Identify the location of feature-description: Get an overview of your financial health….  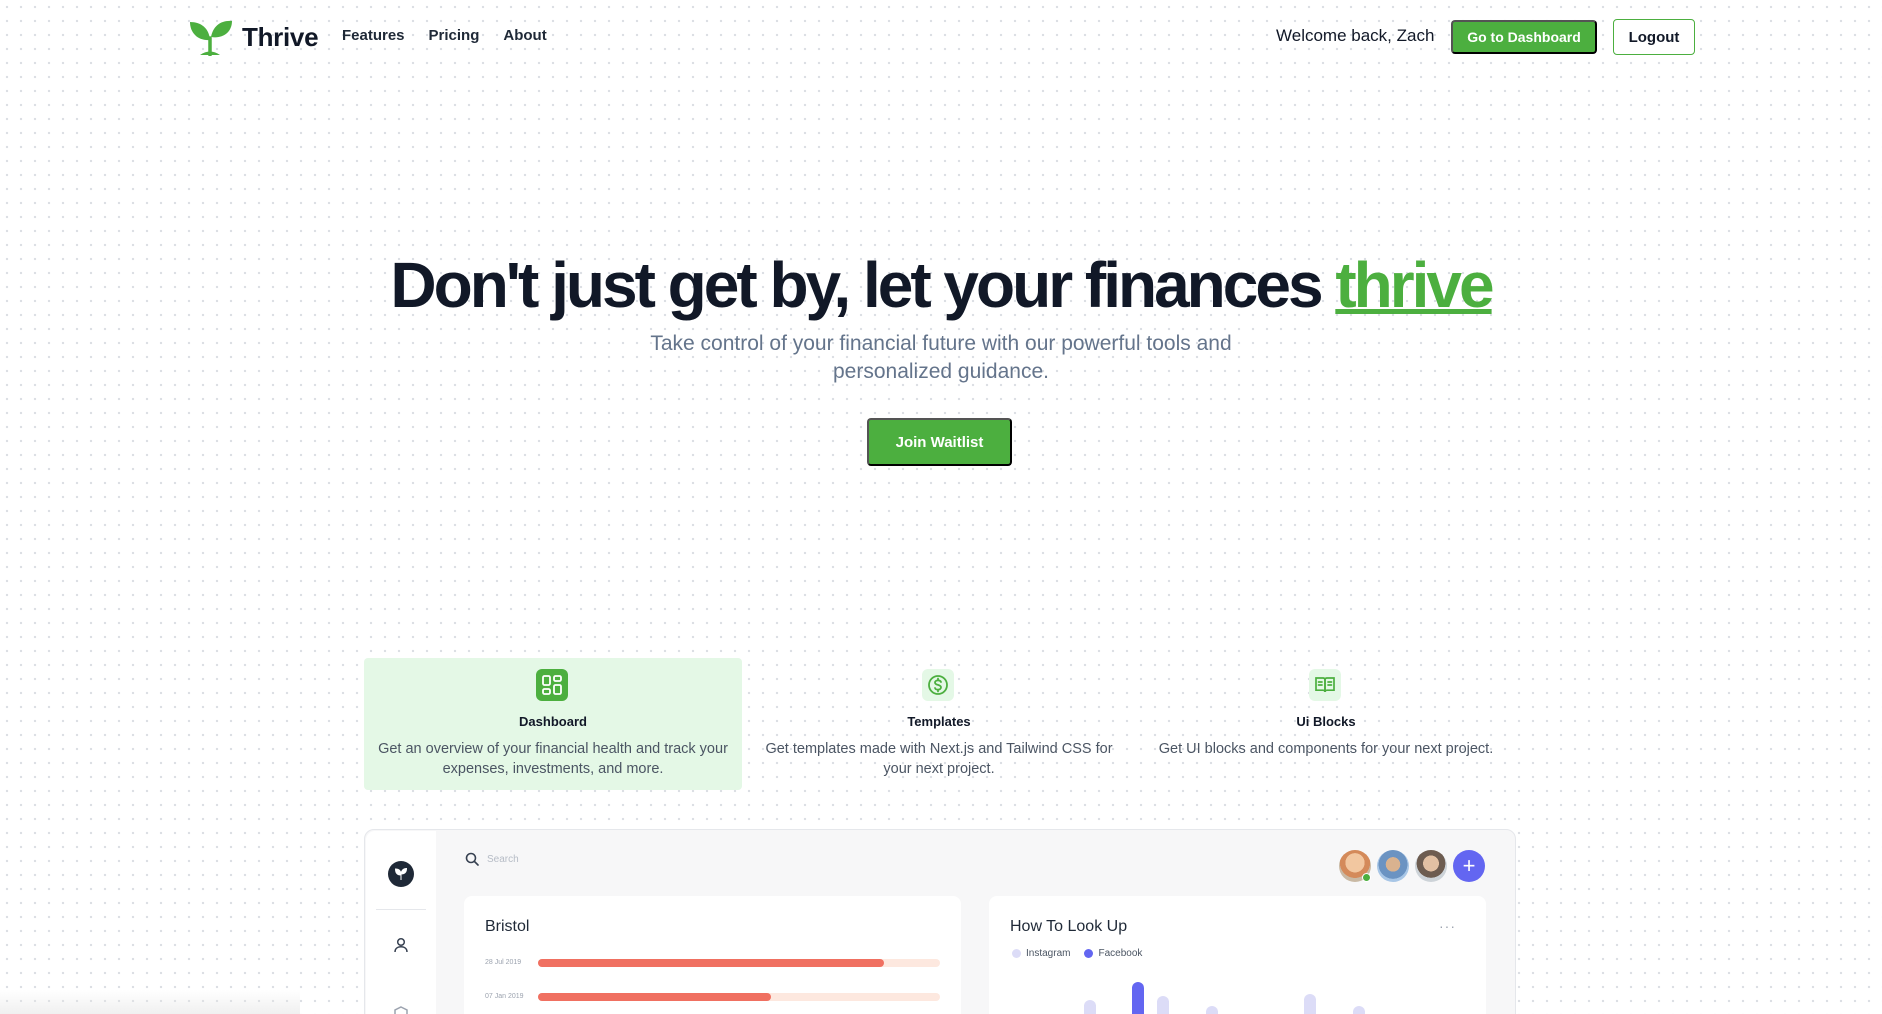
(553, 759).